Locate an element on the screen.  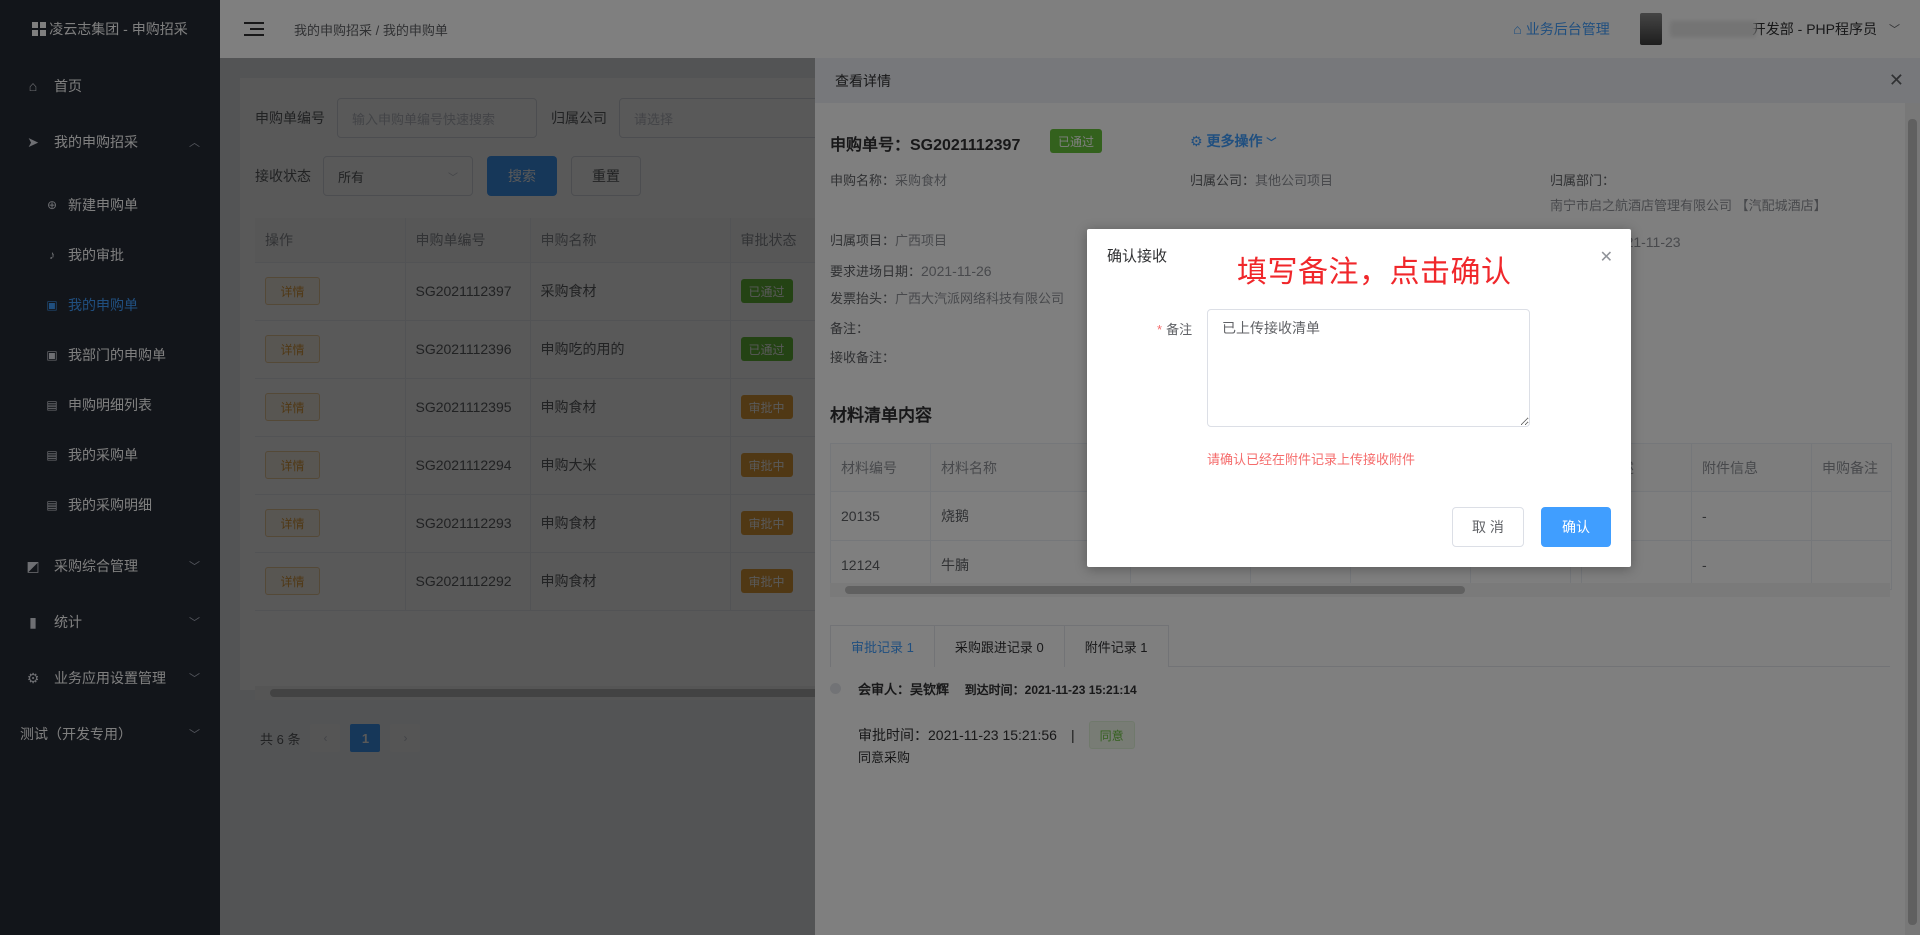
annotation-text: 填写备注，点击确认 is located at coordinates (1374, 272).